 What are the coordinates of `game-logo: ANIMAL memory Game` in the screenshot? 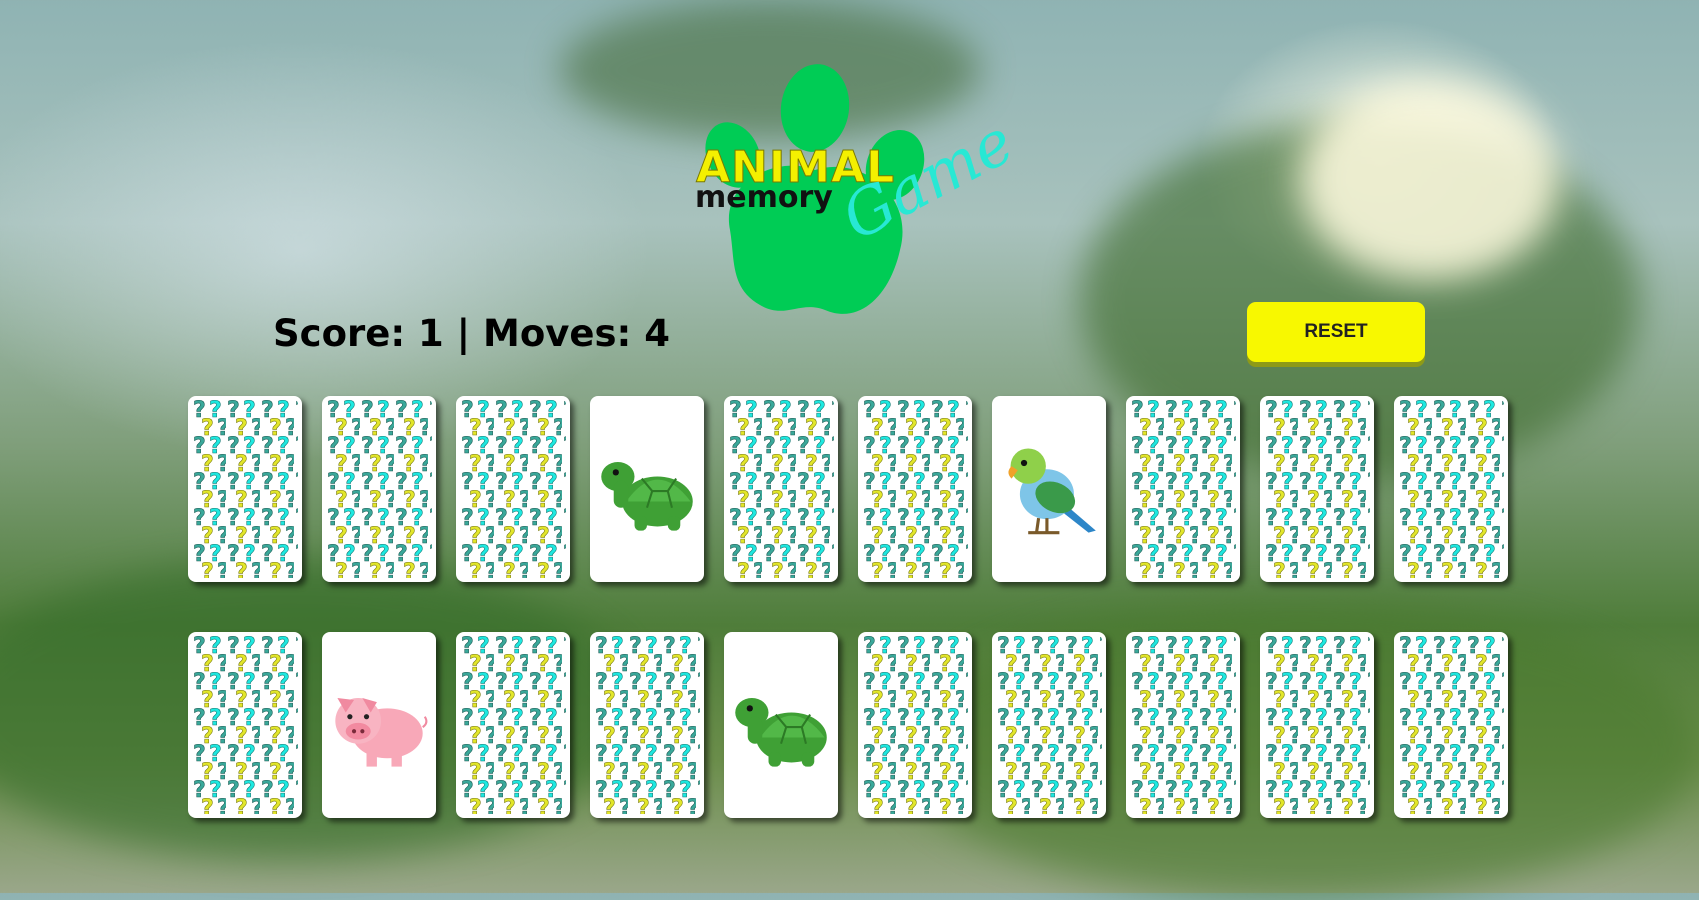 It's located at (857, 195).